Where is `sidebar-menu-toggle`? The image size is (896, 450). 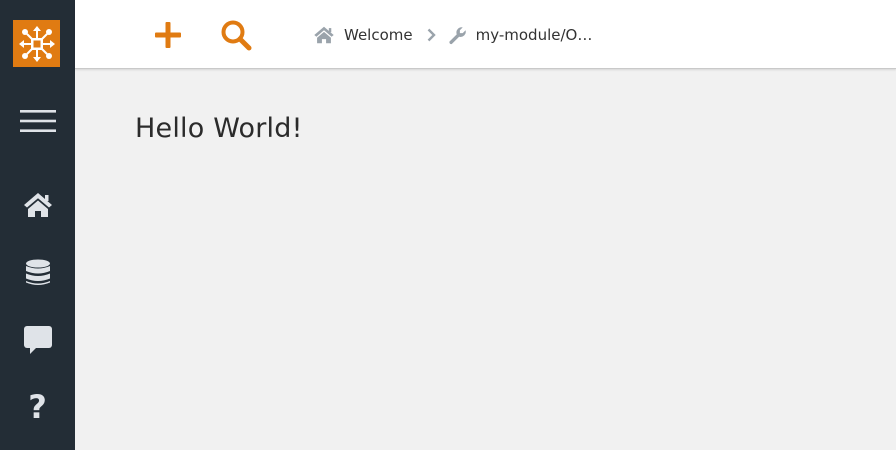
sidebar-menu-toggle is located at coordinates (37, 121).